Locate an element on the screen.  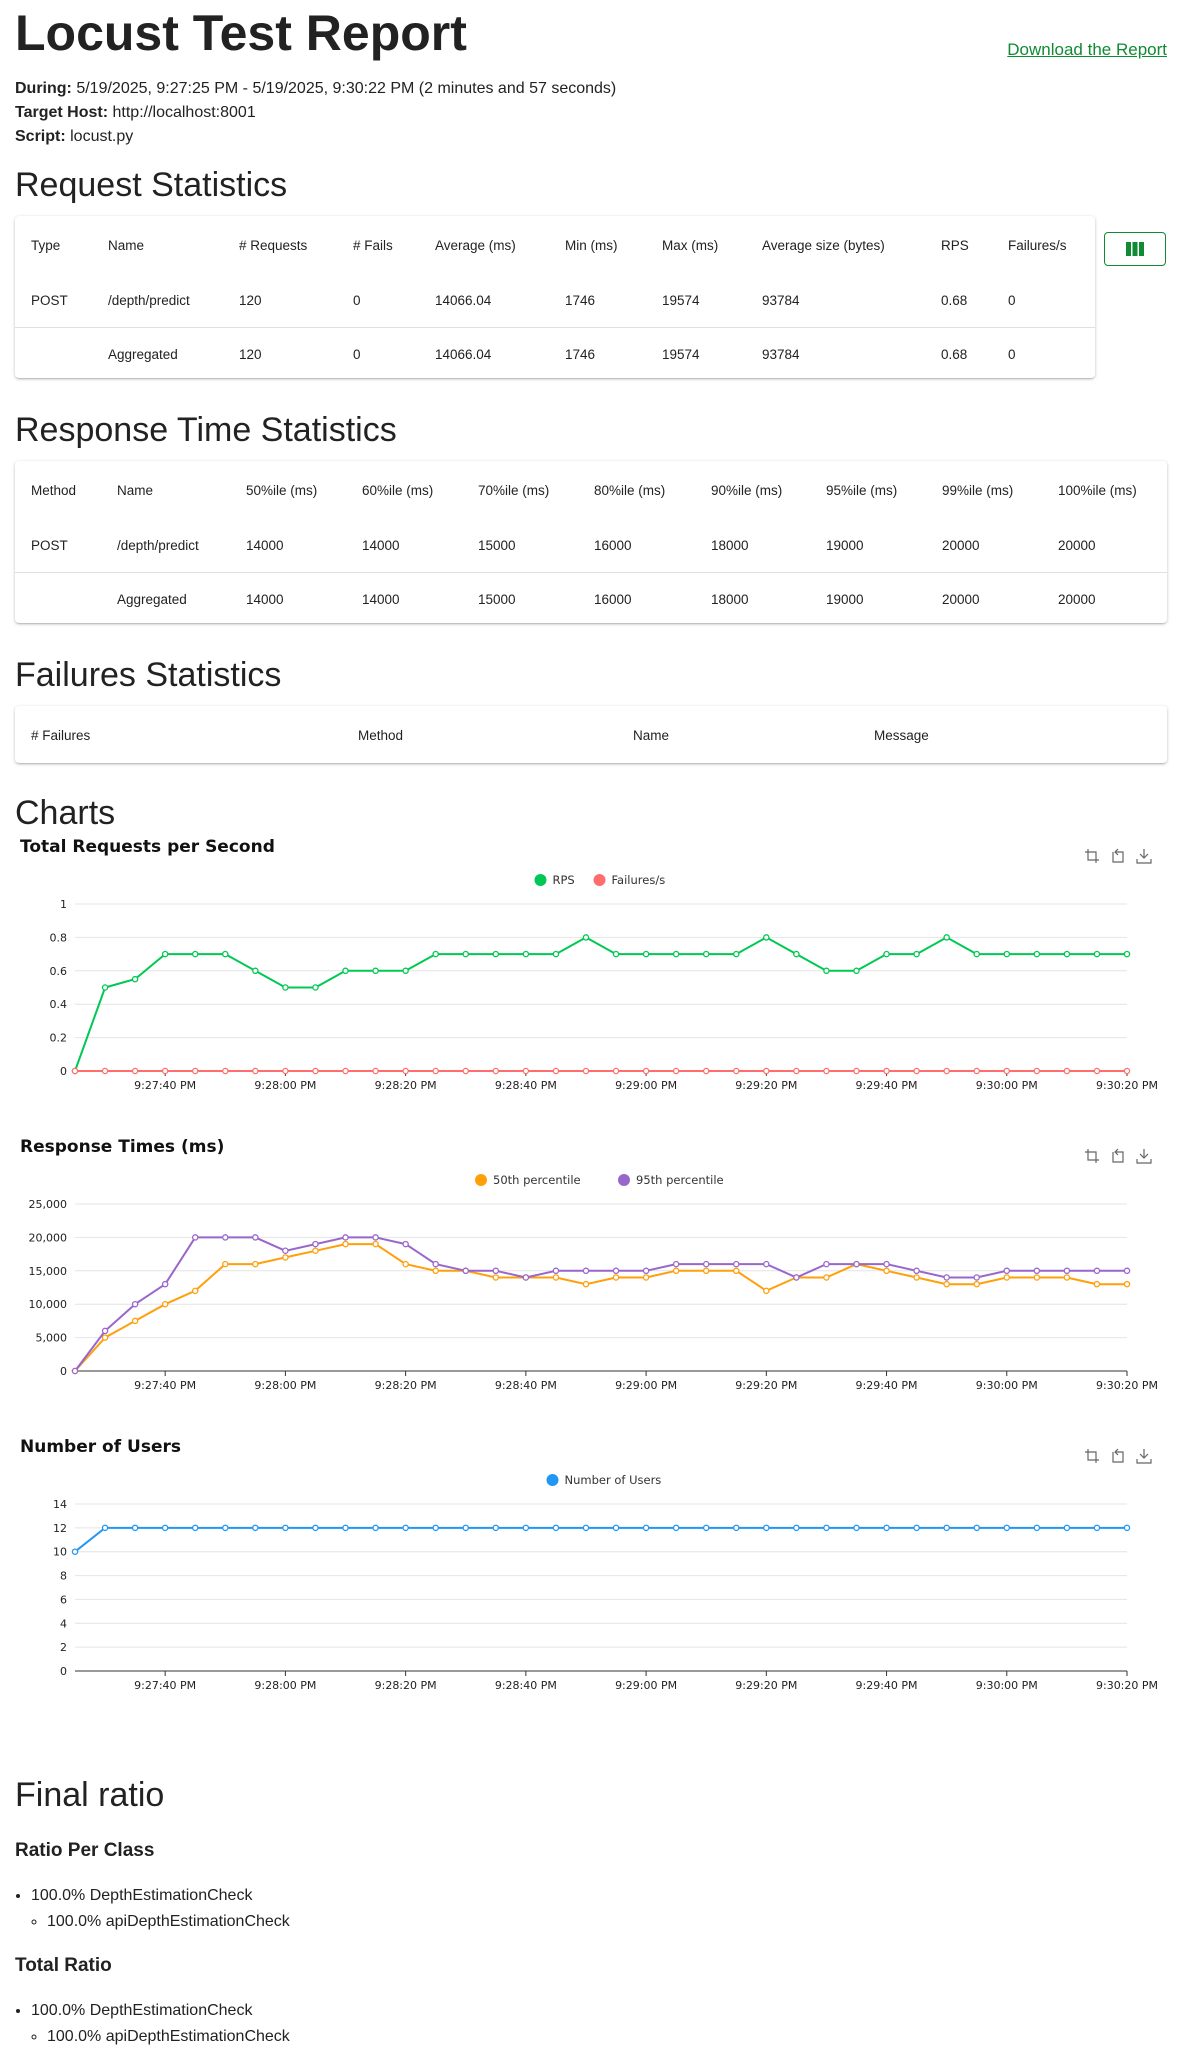
column-header: Failures/s is located at coordinates (1043, 245).